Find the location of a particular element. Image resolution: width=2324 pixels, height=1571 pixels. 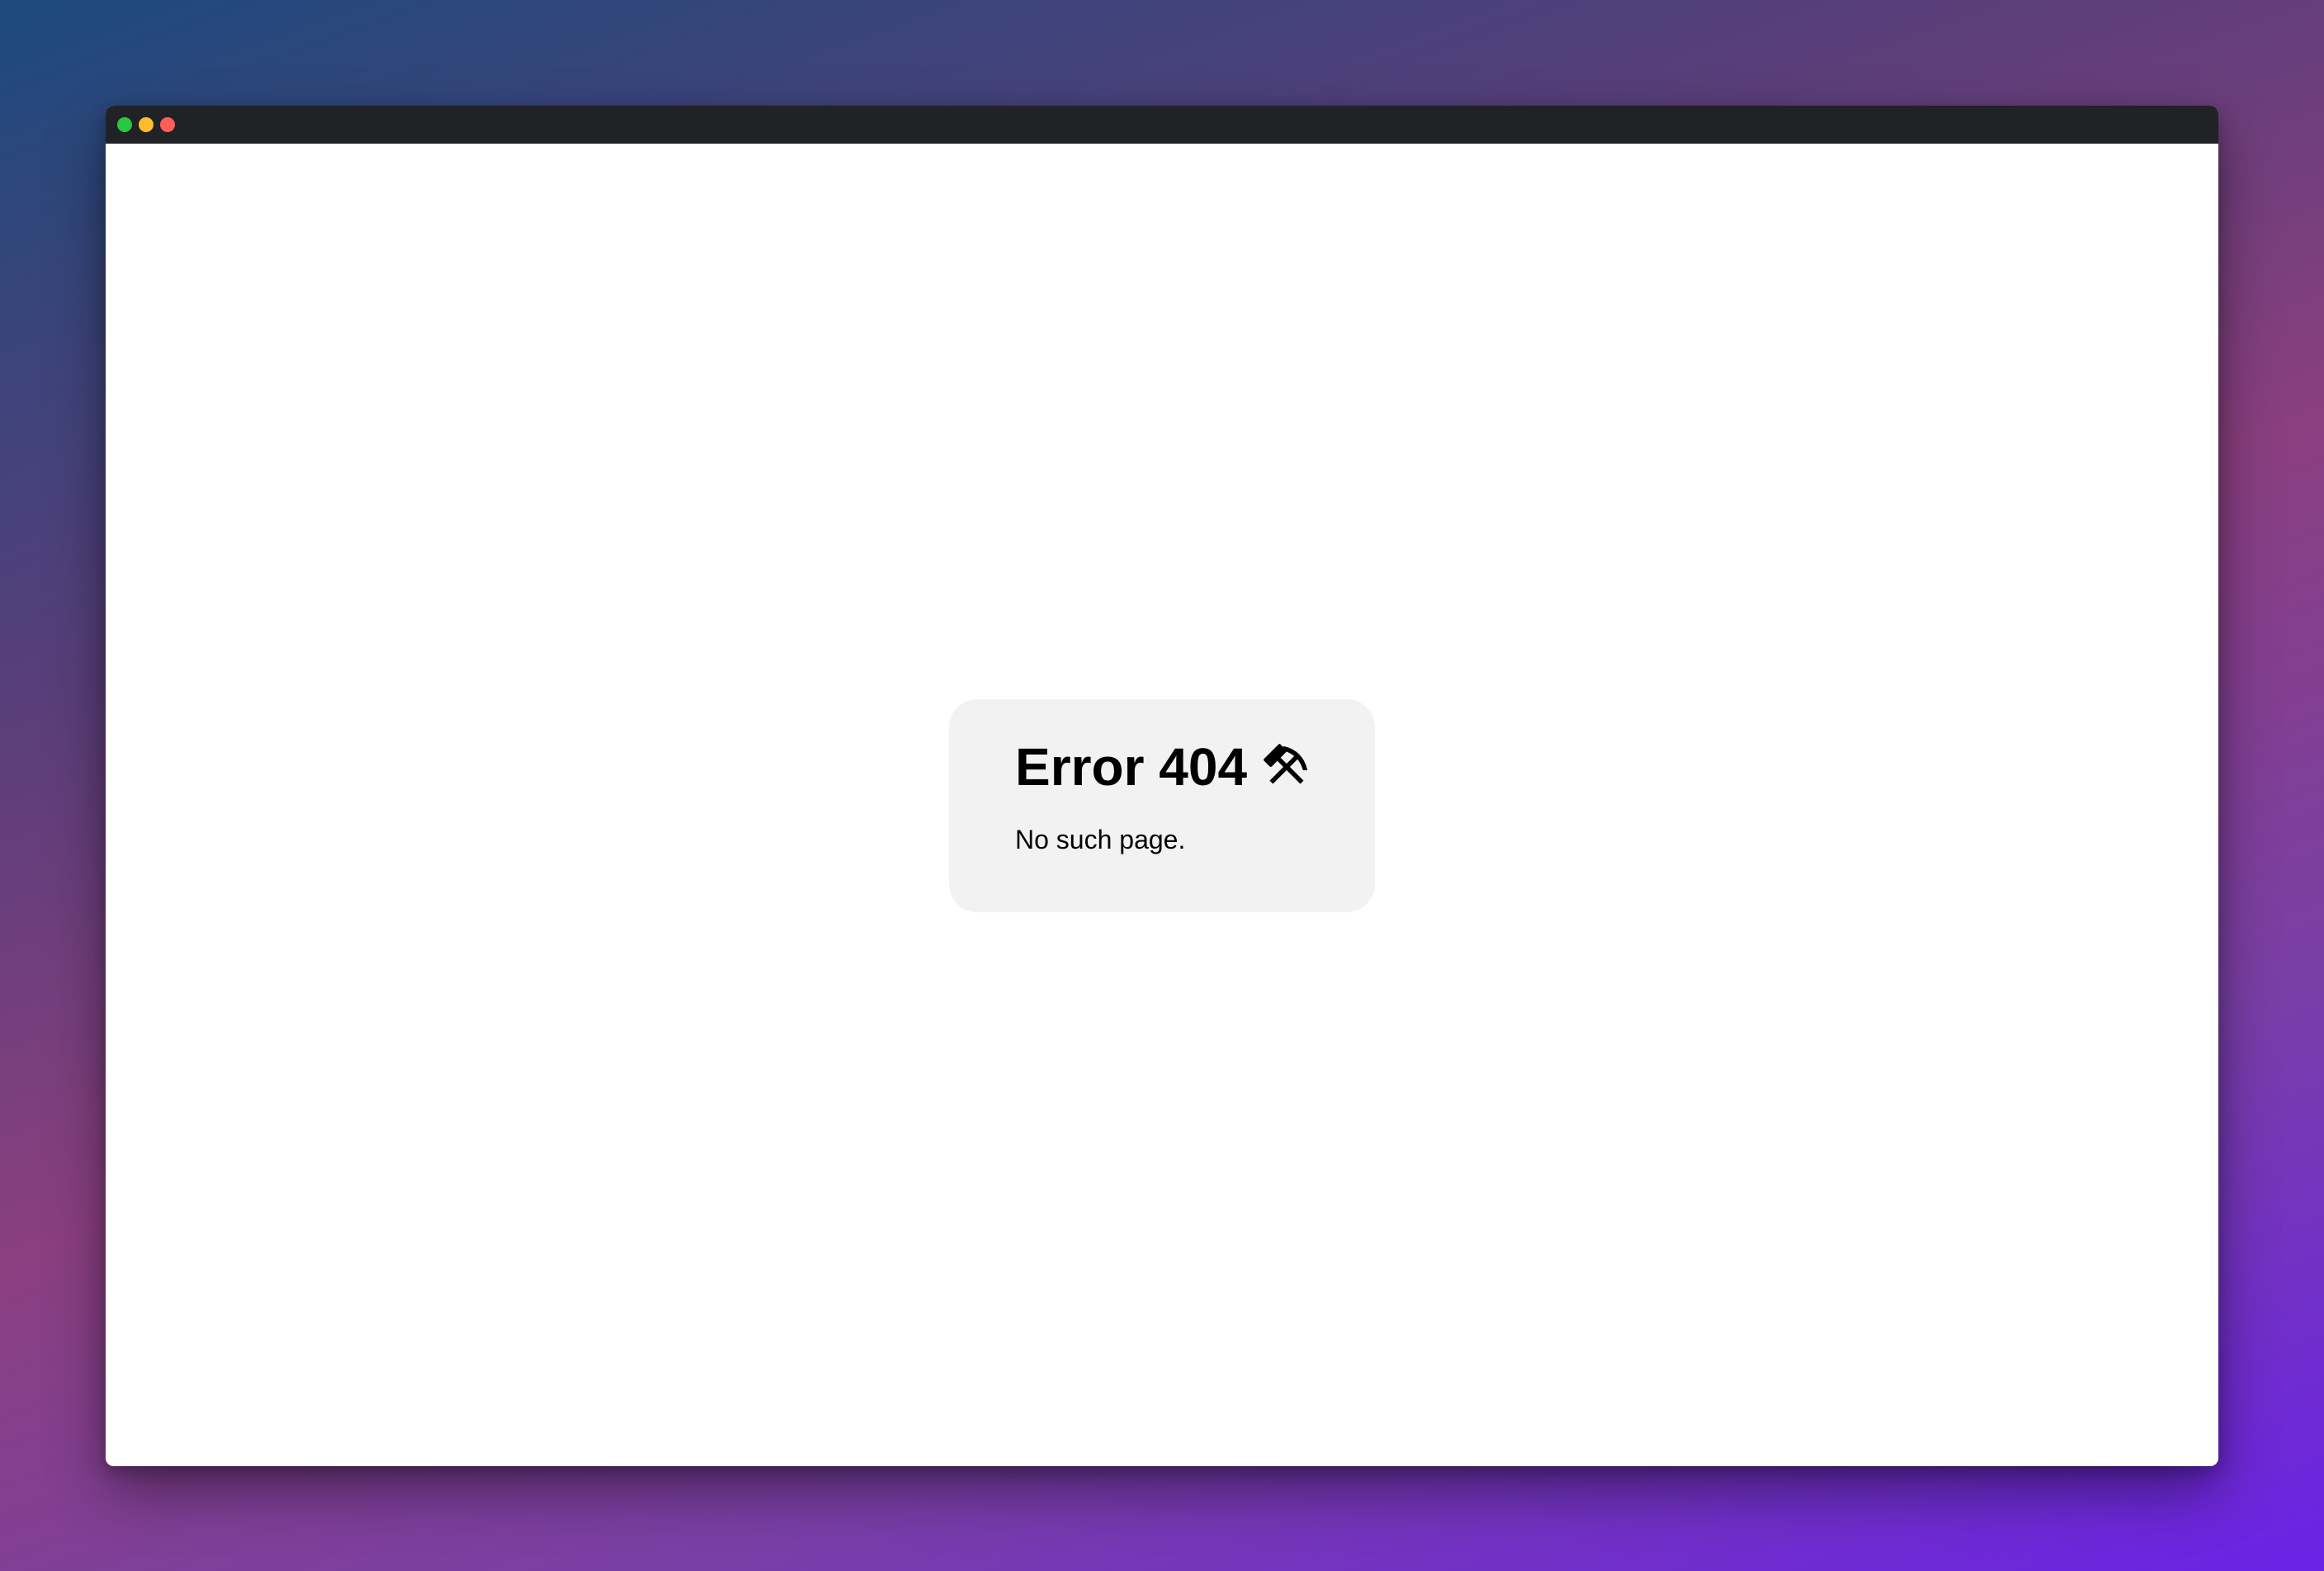

window-control-yellow is located at coordinates (147, 124).